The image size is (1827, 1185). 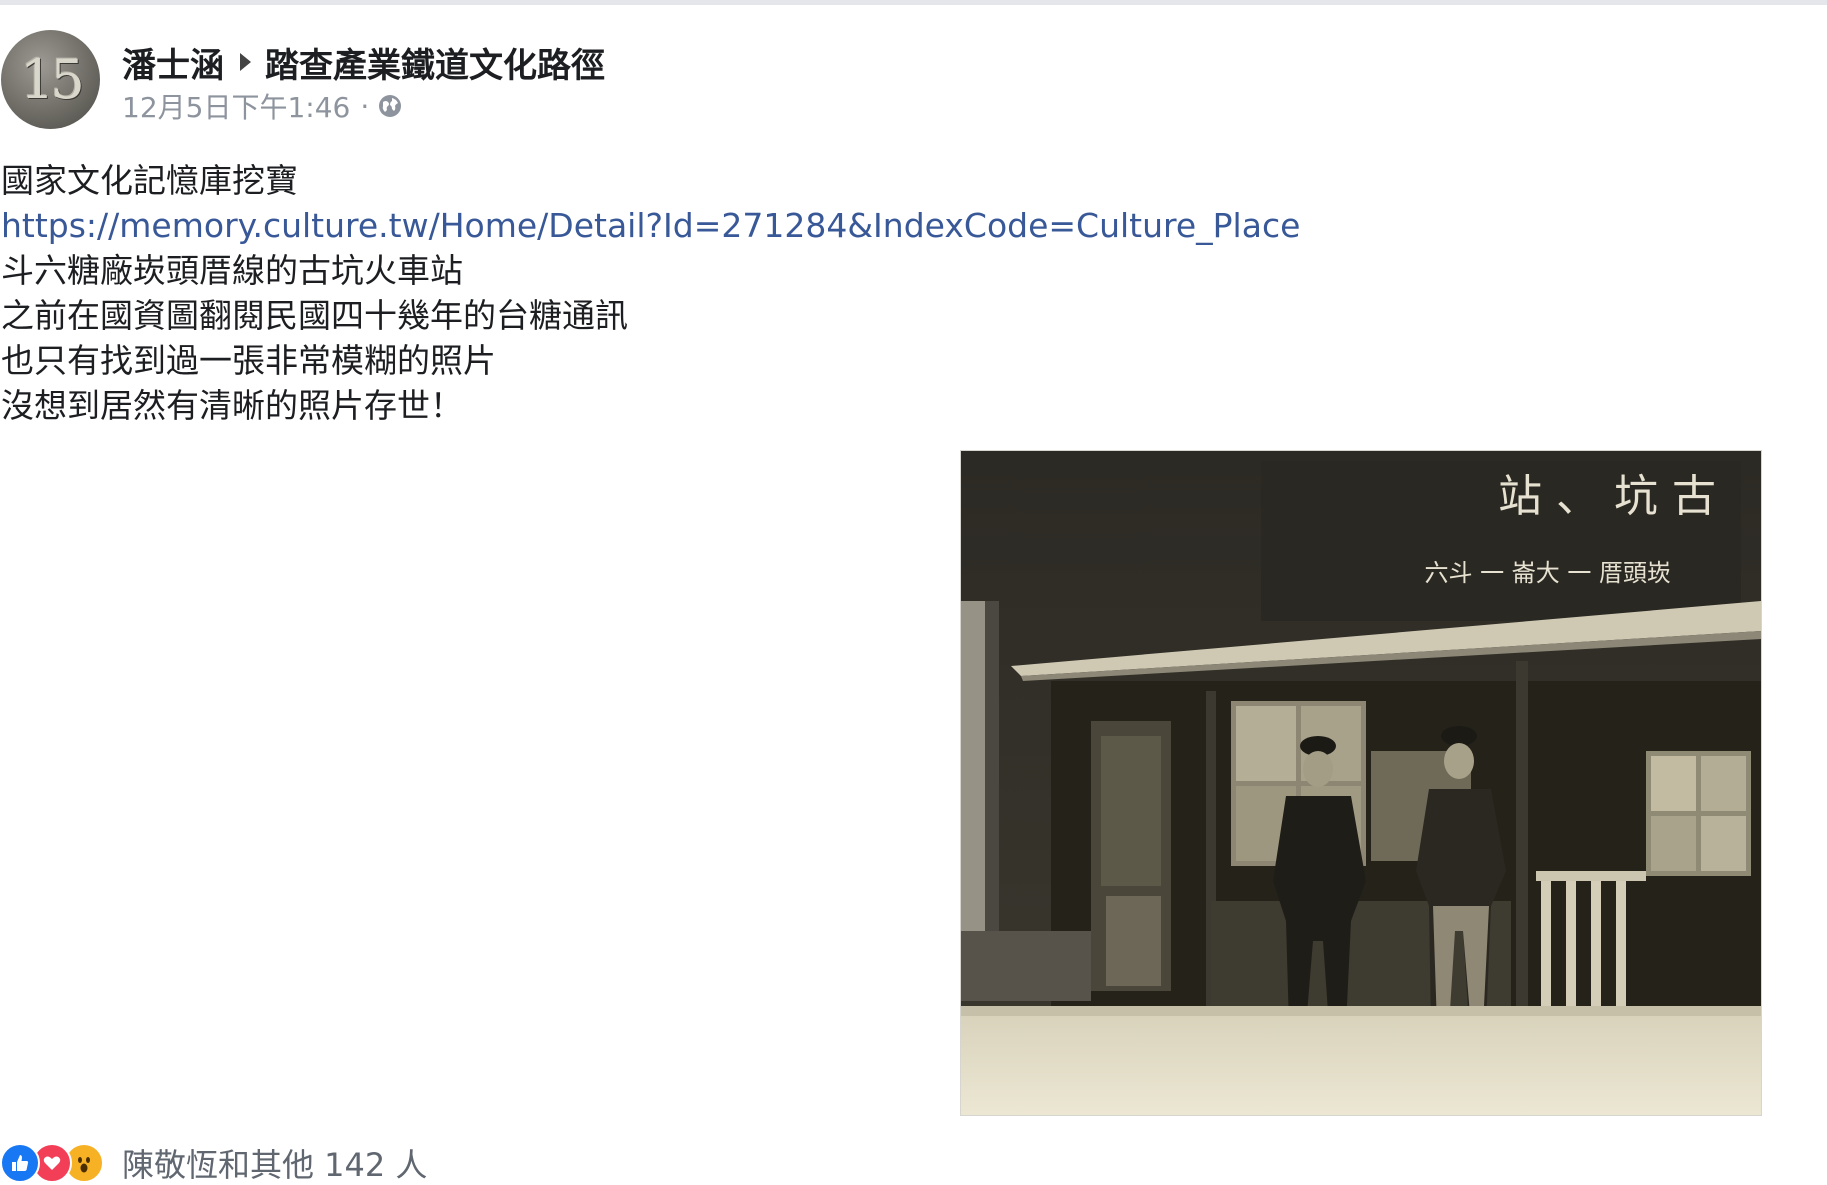 I want to click on post-line: 沒想到居然有清晰的照片存世！, so click(x=232, y=405).